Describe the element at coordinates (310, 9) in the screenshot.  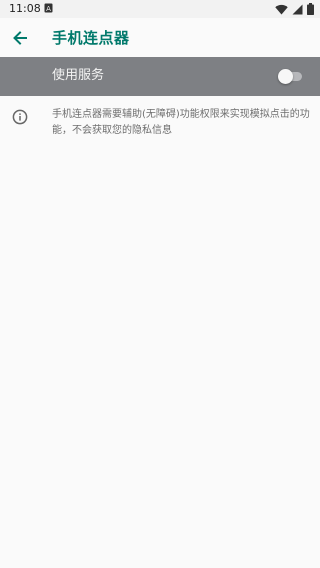
I see `battery-icon` at that location.